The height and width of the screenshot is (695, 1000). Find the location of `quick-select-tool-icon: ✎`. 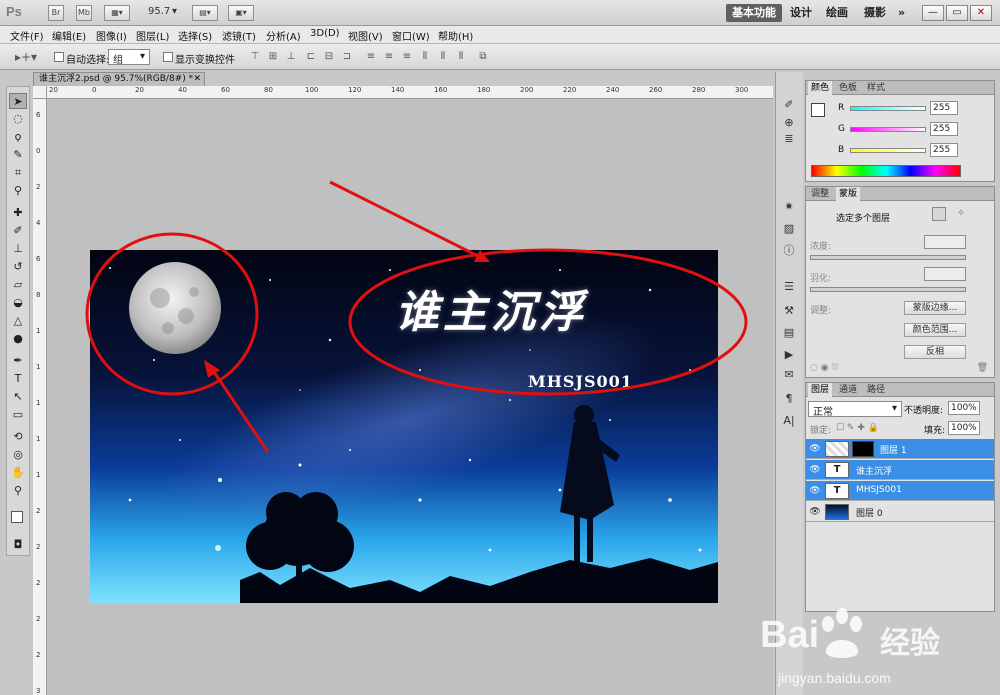

quick-select-tool-icon: ✎ is located at coordinates (18, 155).